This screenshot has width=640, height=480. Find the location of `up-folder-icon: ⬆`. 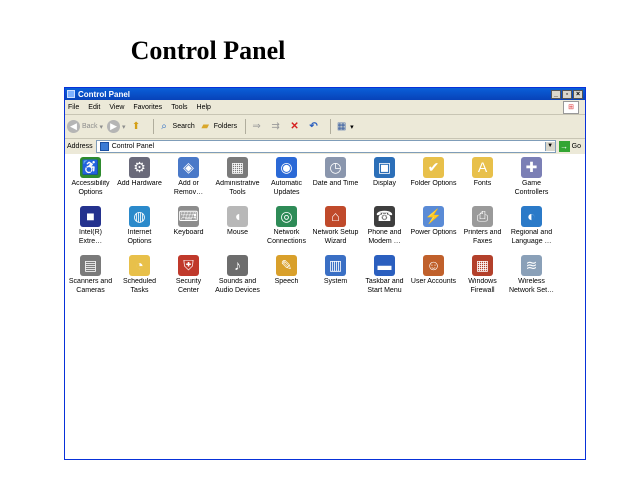

up-folder-icon: ⬆ is located at coordinates (136, 126).